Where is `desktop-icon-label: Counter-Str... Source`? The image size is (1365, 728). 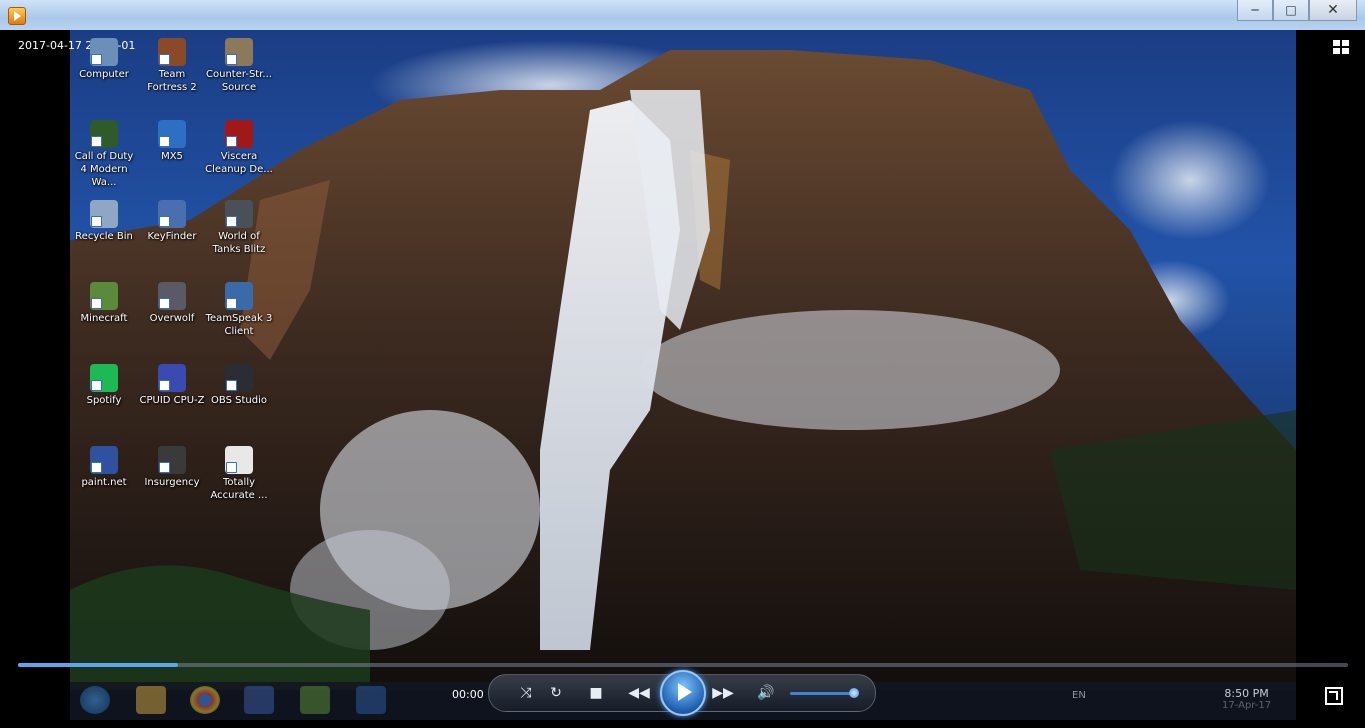
desktop-icon-label: Counter-Str... Source is located at coordinates (239, 81).